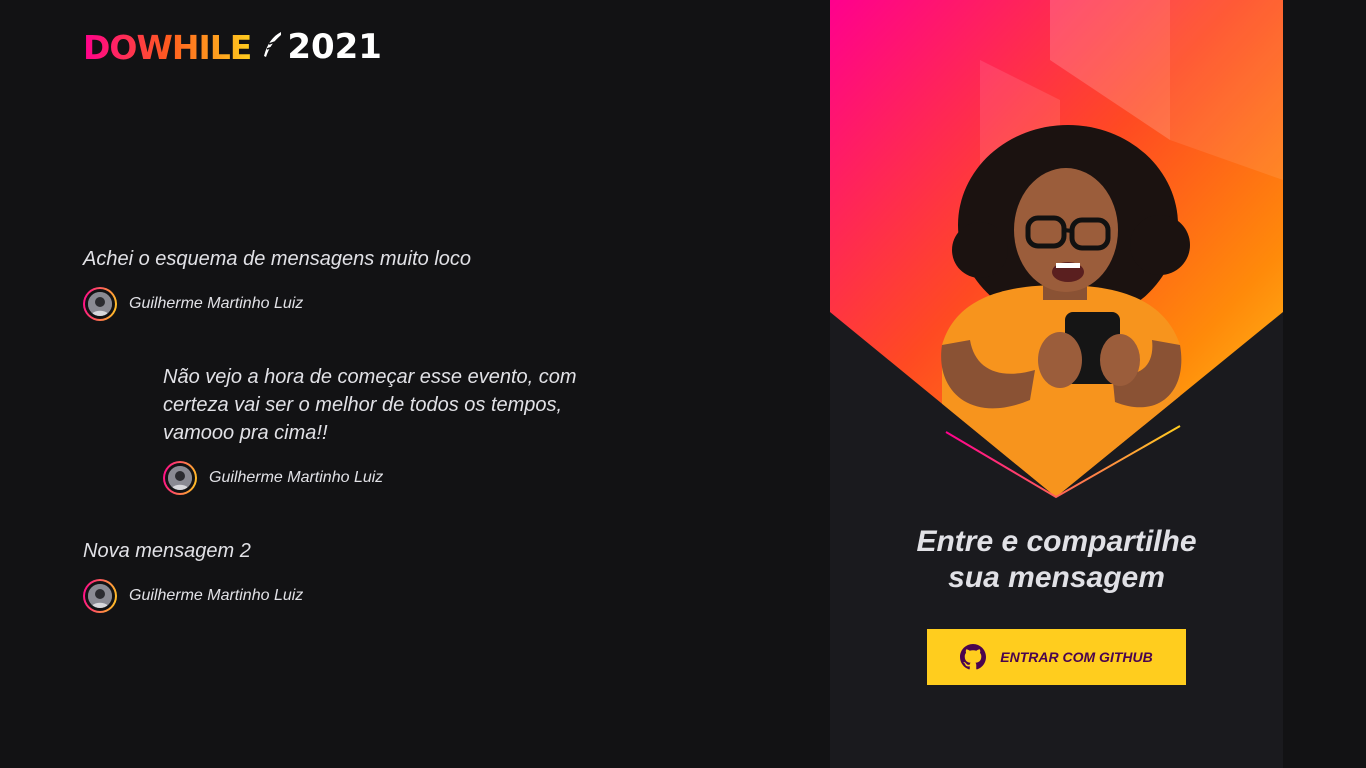 This screenshot has height=768, width=1366. I want to click on login-title-line-2: sua mensagem, so click(1056, 577).